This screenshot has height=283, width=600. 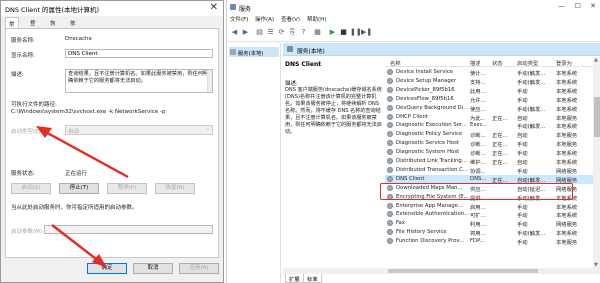 What do you see at coordinates (82, 197) in the screenshot?
I see `annotation-arrows` at bounding box center [82, 197].